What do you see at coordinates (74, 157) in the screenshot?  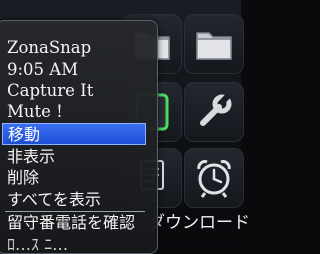 I see `menu-item-hide: 非表示` at bounding box center [74, 157].